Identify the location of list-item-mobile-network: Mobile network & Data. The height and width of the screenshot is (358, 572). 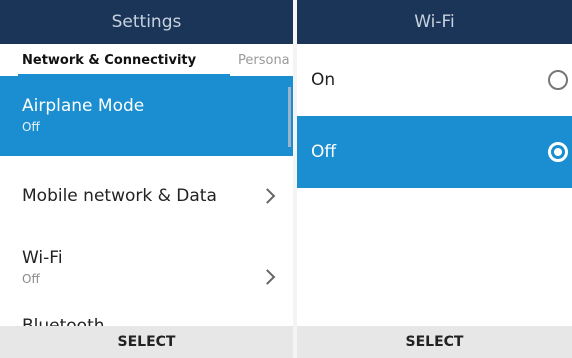
(146, 196).